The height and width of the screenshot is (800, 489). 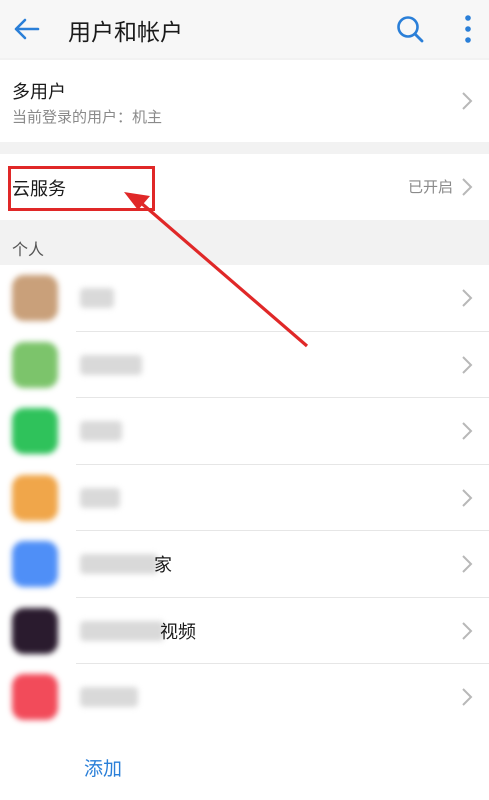 What do you see at coordinates (163, 565) in the screenshot?
I see `account-name-suffix: 家` at bounding box center [163, 565].